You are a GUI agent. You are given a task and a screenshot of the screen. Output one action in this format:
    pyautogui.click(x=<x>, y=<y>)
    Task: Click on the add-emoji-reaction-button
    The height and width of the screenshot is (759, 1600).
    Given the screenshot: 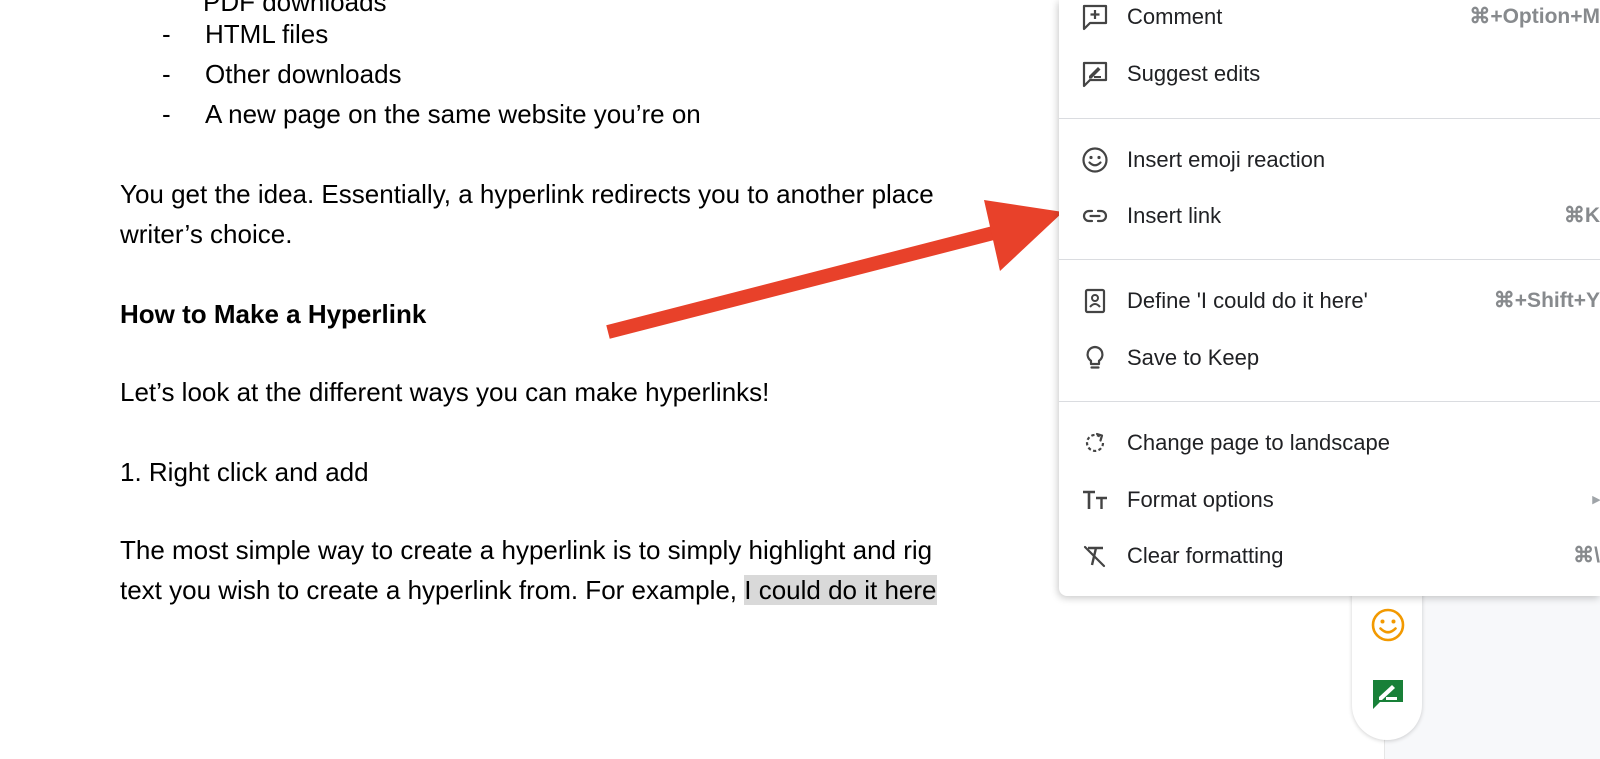 What is the action you would take?
    pyautogui.click(x=1388, y=625)
    